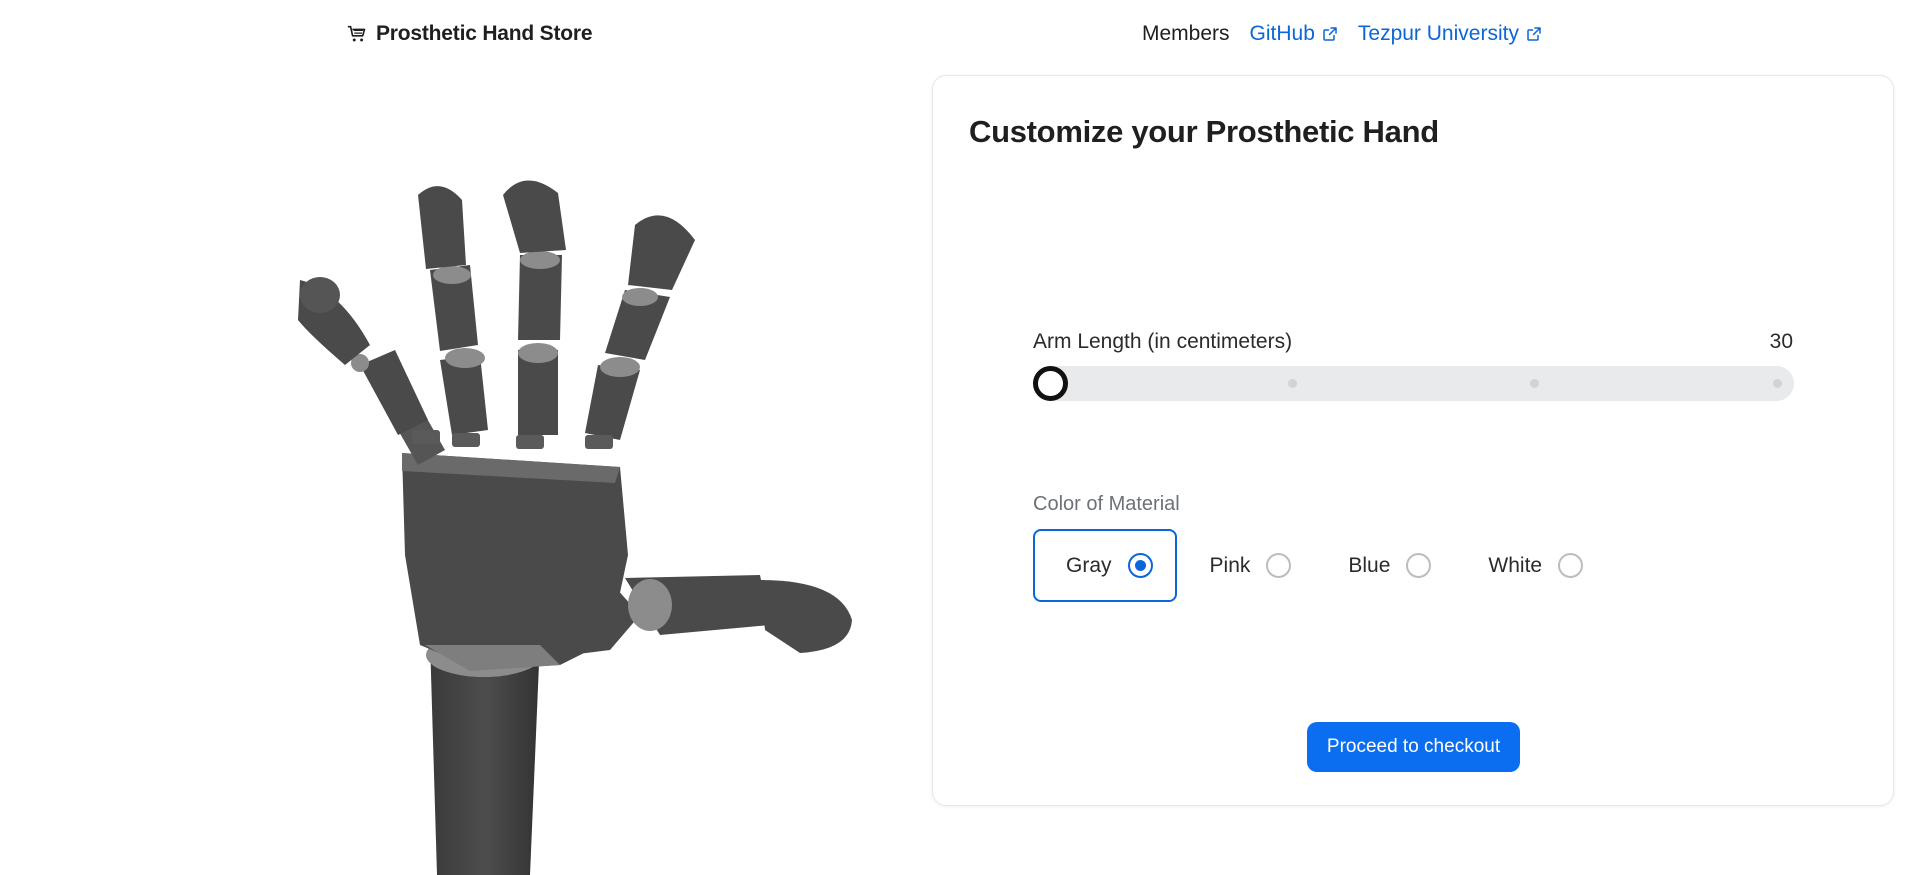 Image resolution: width=1912 pixels, height=875 pixels. I want to click on finger-middle, so click(534, 307).